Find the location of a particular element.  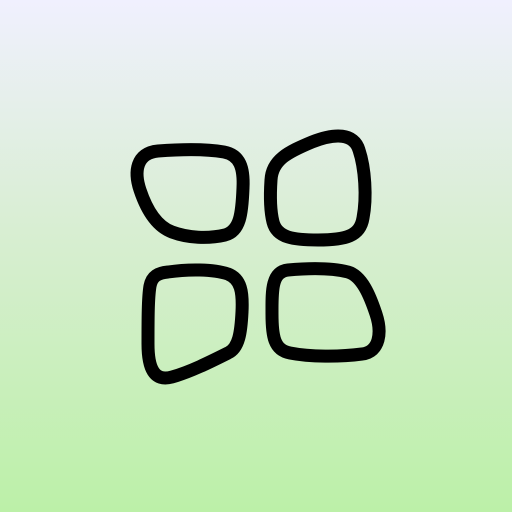

top-right-square-outline is located at coordinates (317, 188).